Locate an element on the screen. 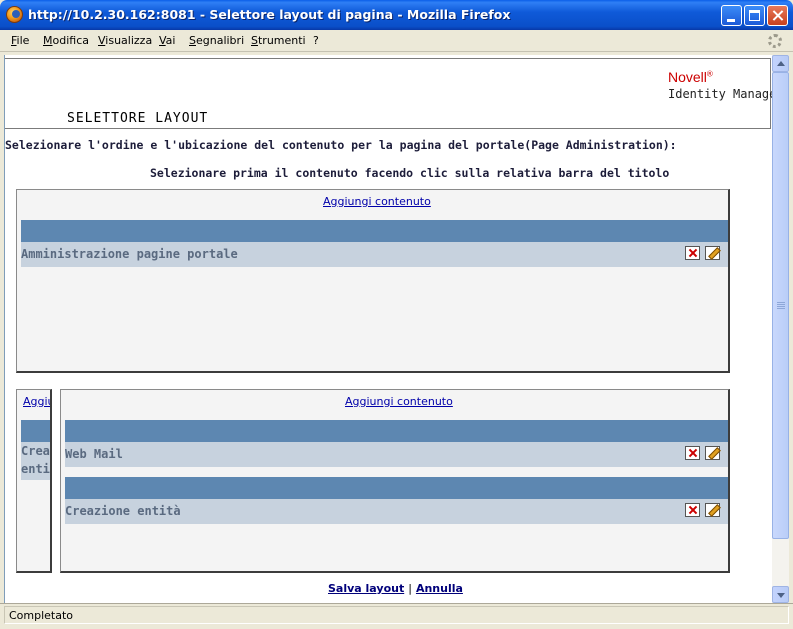  portlet-label: Creazione entità is located at coordinates (123, 511).